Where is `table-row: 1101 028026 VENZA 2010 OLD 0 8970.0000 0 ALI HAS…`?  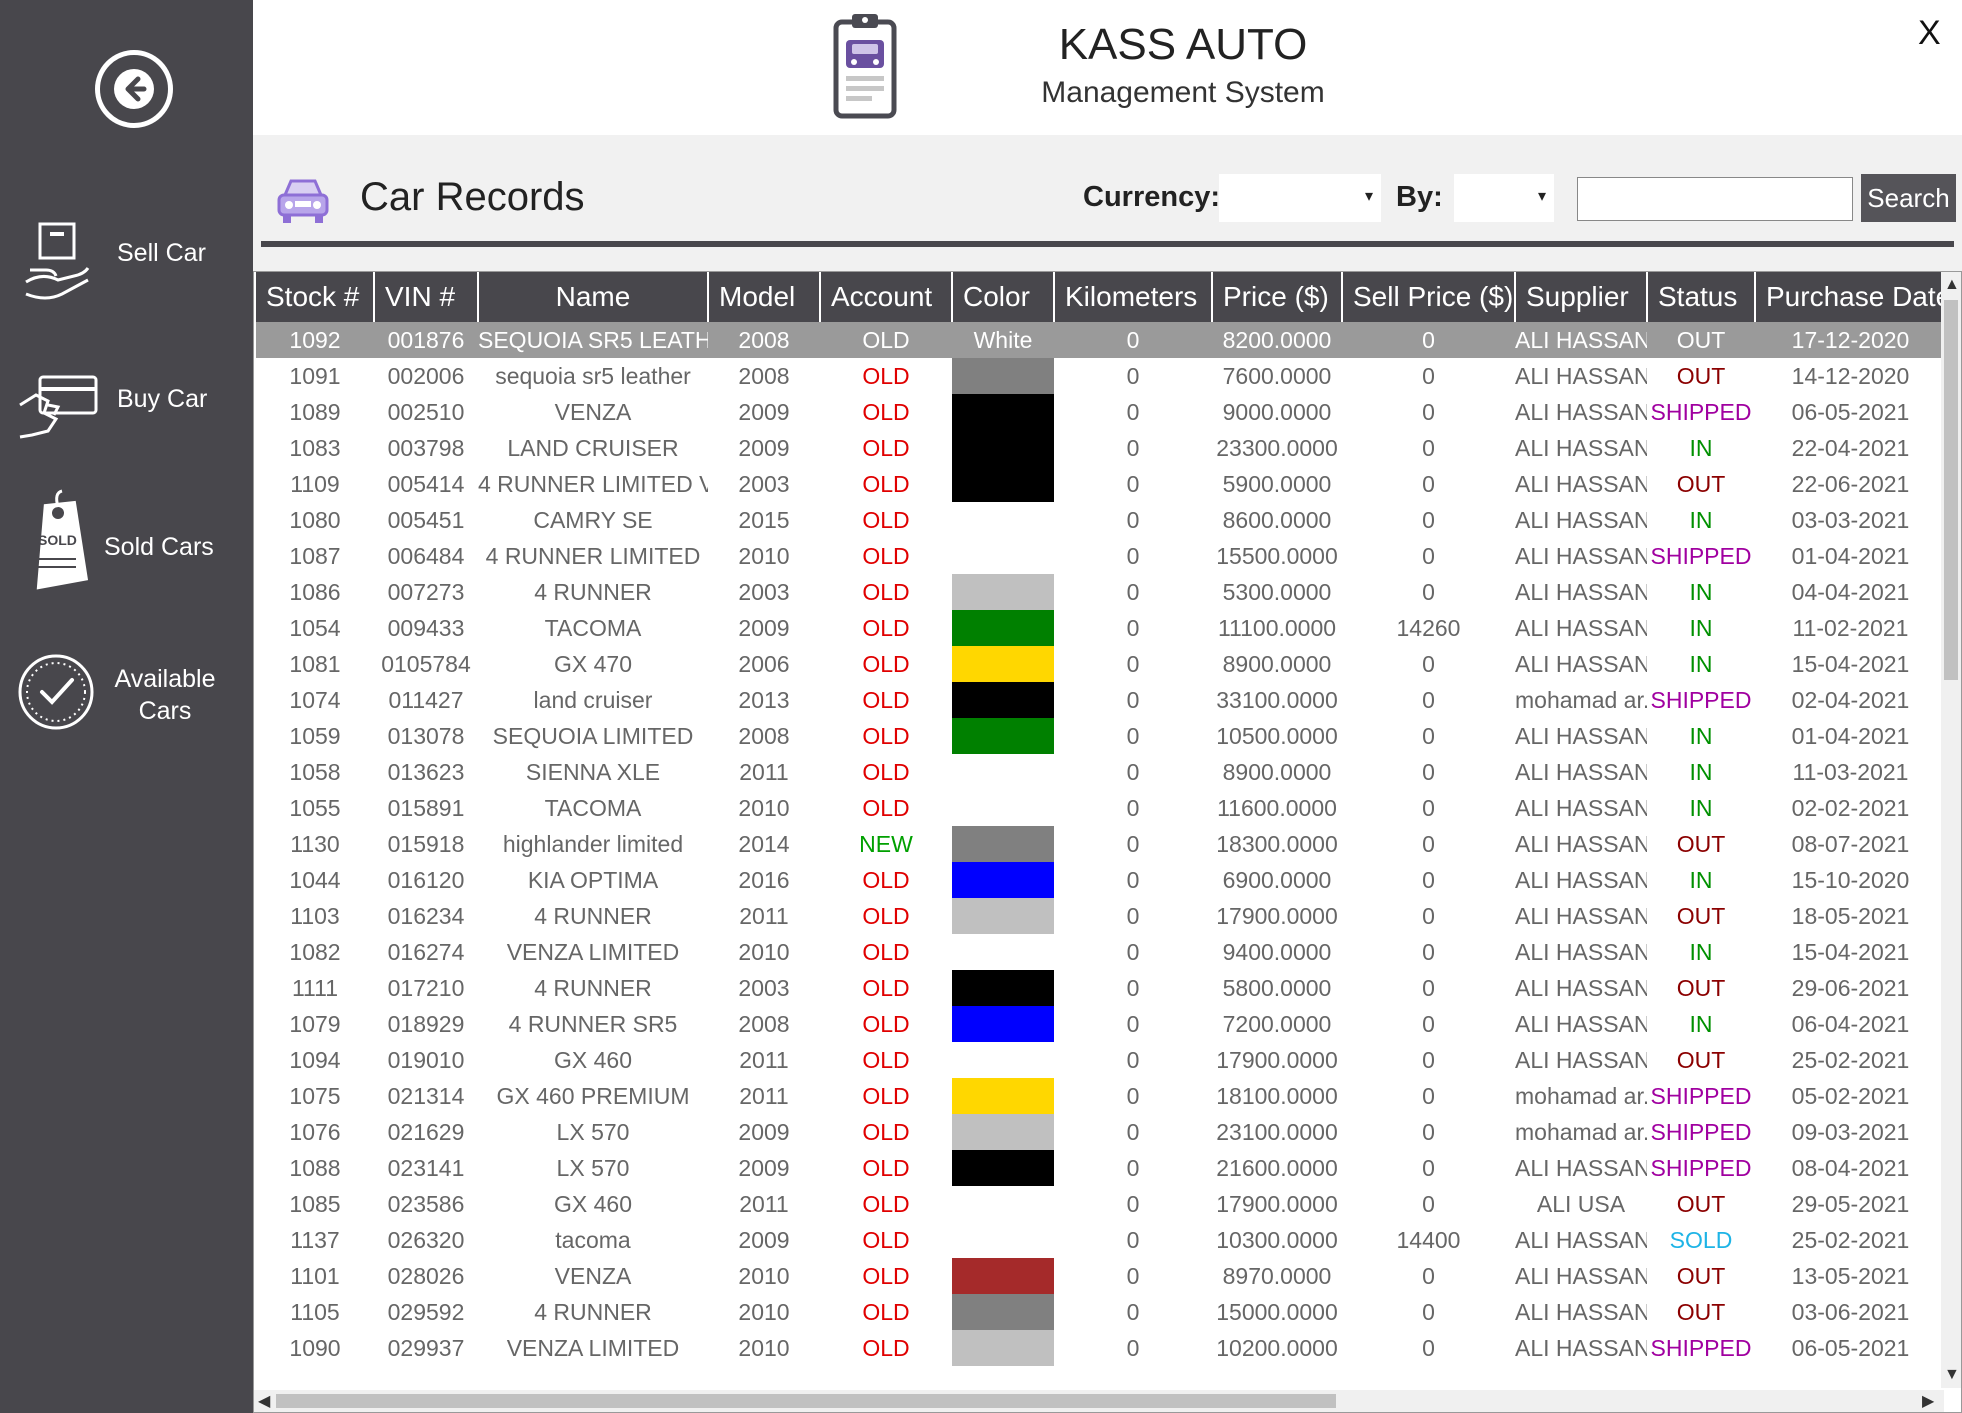 table-row: 1101 028026 VENZA 2010 OLD 0 8970.0000 0 ALI HAS… is located at coordinates (1101, 1276).